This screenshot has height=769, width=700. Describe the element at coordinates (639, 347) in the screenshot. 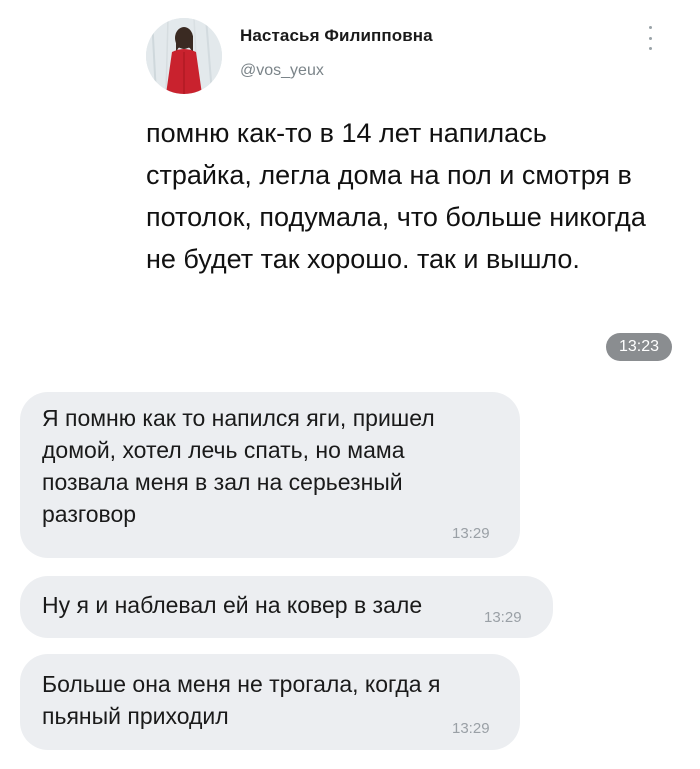

I see `time-pill: 13:23` at that location.